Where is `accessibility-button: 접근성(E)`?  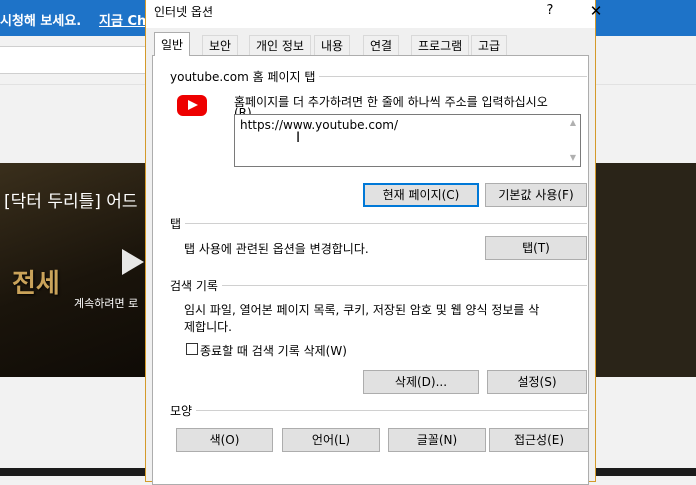 accessibility-button: 접근성(E) is located at coordinates (539, 440).